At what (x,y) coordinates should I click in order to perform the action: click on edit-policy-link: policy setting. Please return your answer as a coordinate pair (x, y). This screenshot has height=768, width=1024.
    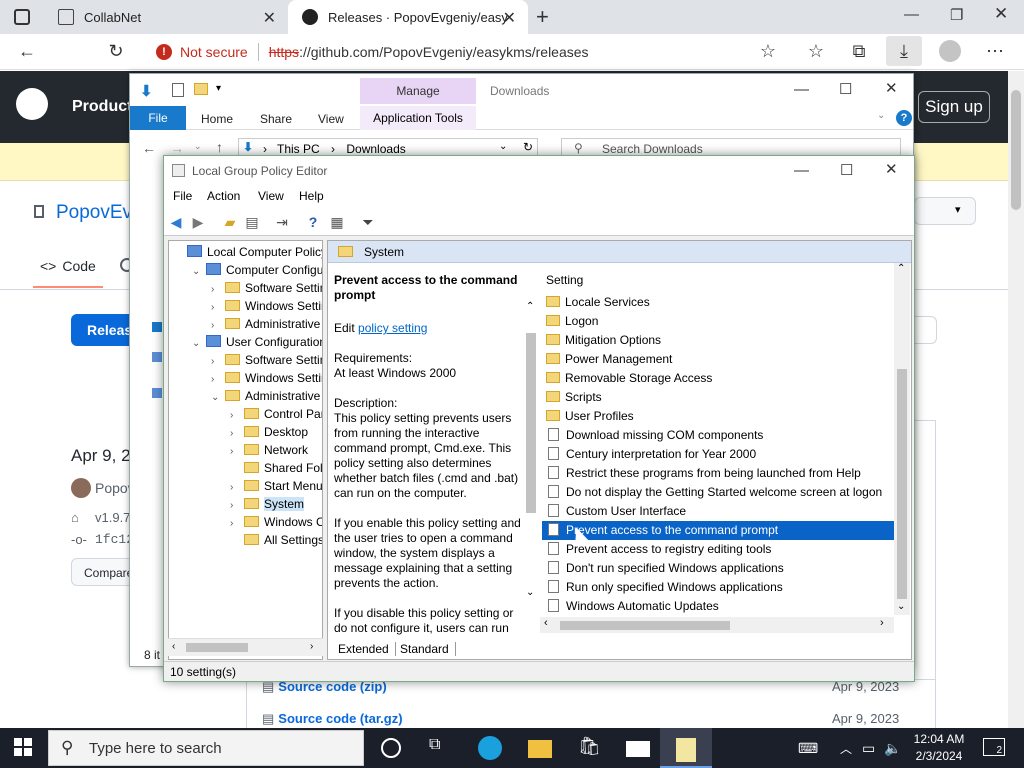
    Looking at the image, I should click on (392, 328).